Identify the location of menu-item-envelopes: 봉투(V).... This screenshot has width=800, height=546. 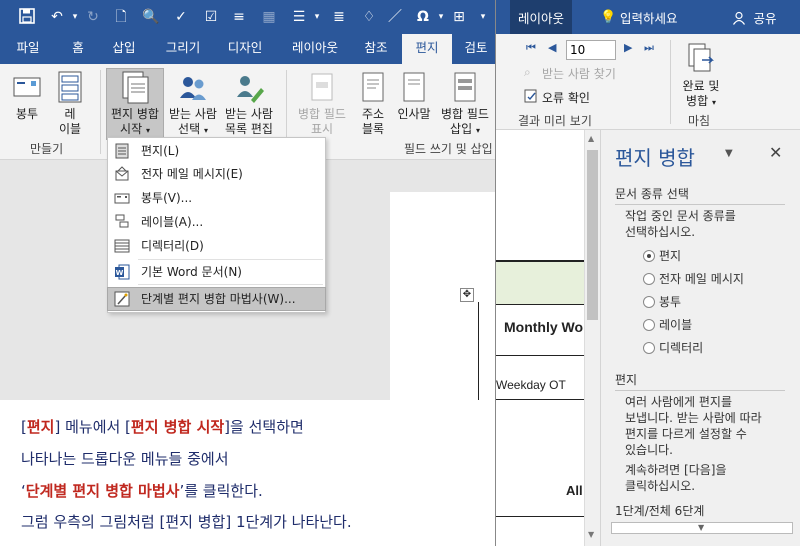
(216, 198).